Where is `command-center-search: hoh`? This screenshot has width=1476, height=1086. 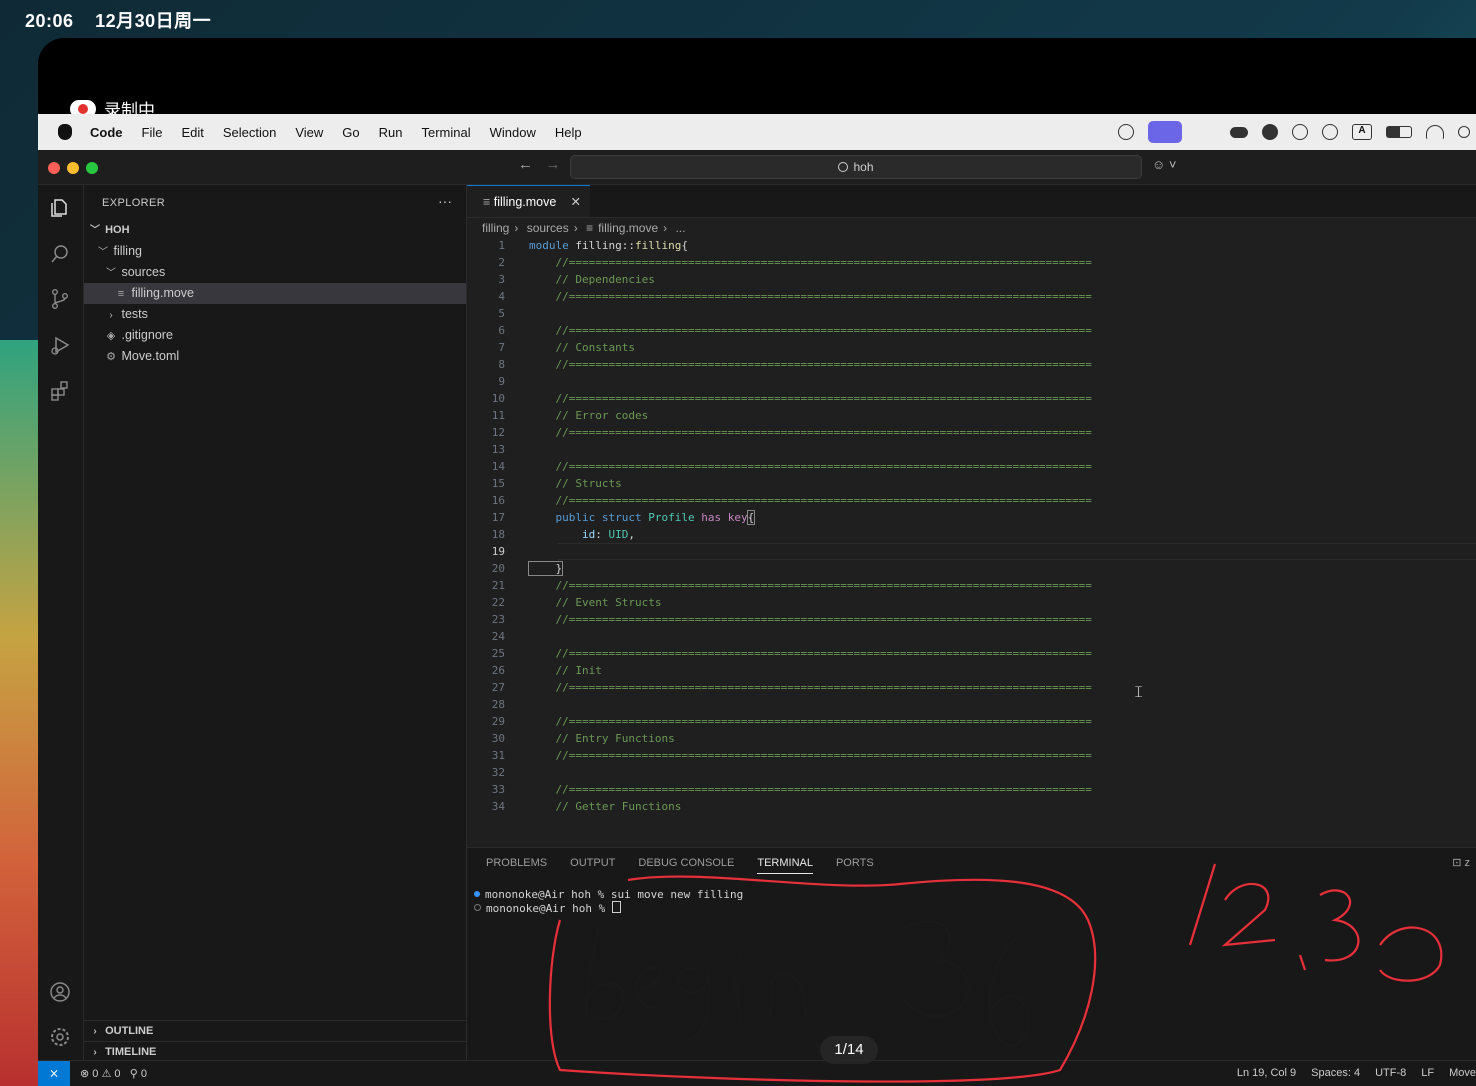
command-center-search: hoh is located at coordinates (856, 167).